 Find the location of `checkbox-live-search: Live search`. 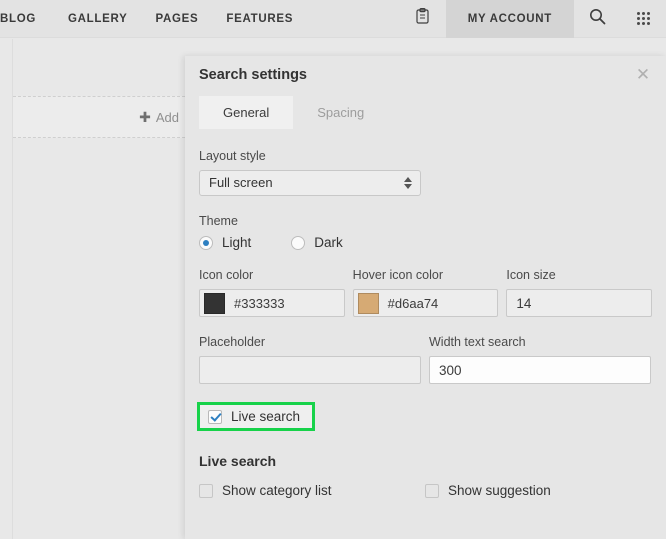

checkbox-live-search: Live search is located at coordinates (254, 416).